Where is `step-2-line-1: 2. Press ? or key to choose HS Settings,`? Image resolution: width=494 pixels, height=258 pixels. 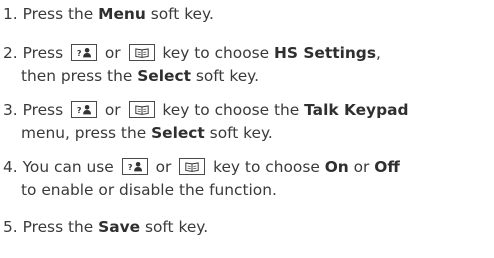 step-2-line-1: 2. Press ? or key to choose HS Settings, is located at coordinates (192, 53).